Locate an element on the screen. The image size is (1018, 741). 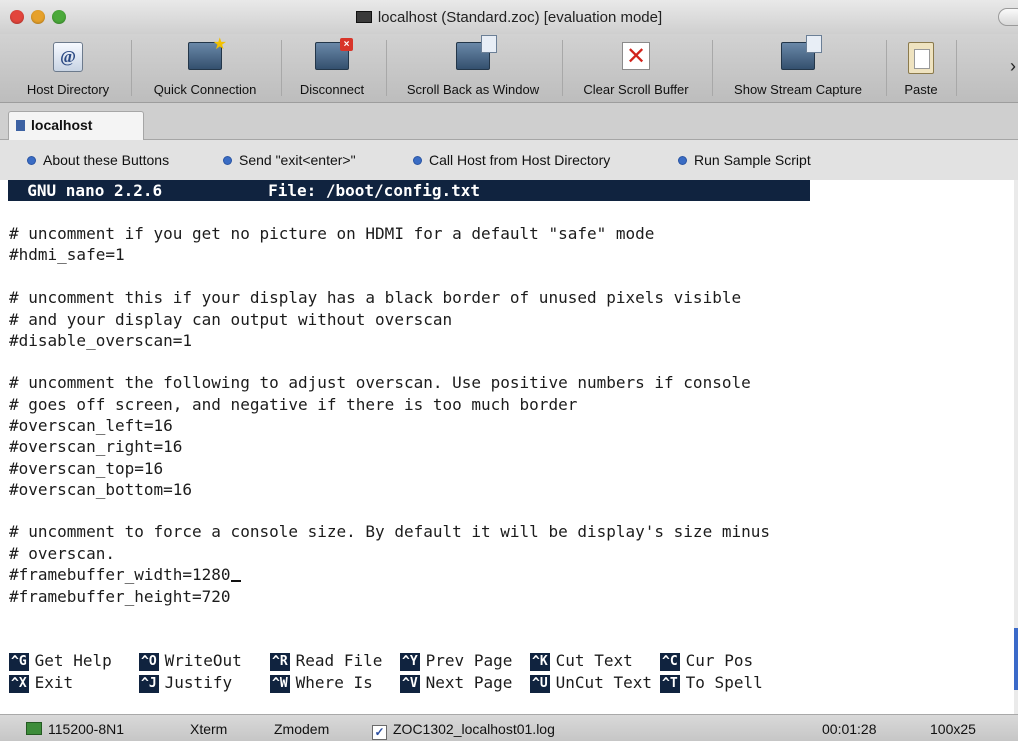
shortcut-key: ^G is located at coordinates (19, 662).